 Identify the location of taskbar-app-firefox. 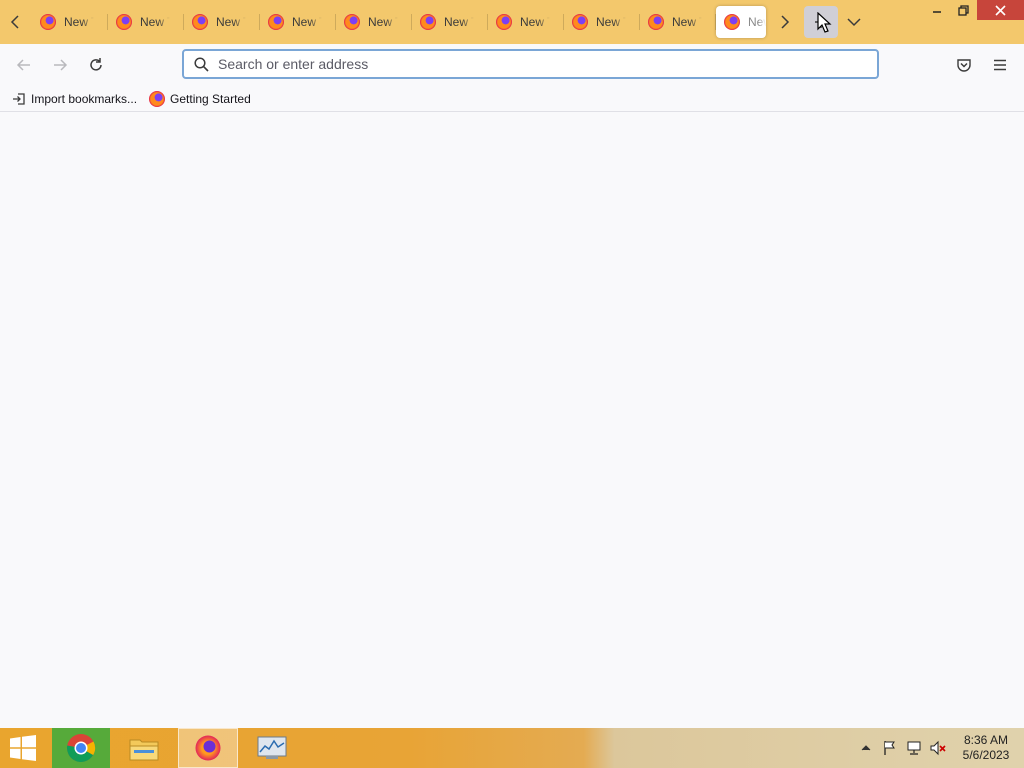
(208, 748).